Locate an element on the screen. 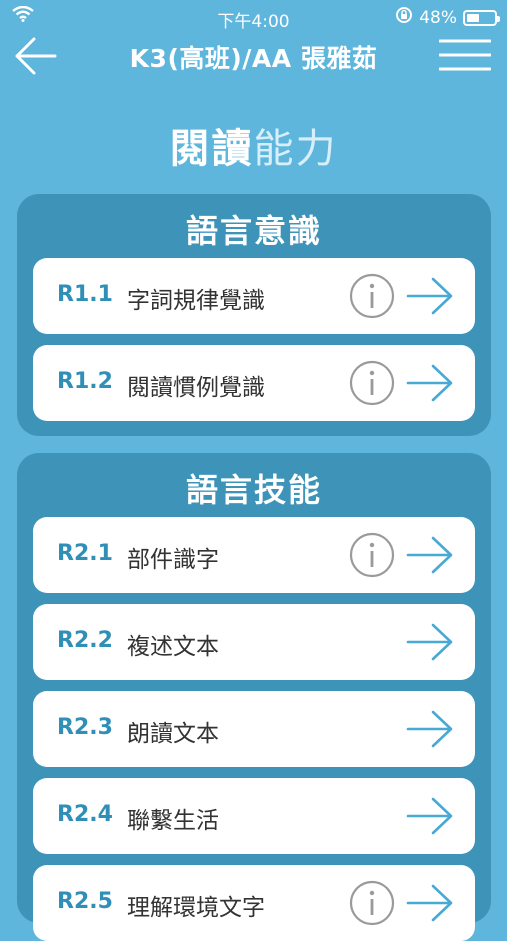 The height and width of the screenshot is (941, 507). list-item: R1.1 字詞規律覺識 is located at coordinates (254, 296).